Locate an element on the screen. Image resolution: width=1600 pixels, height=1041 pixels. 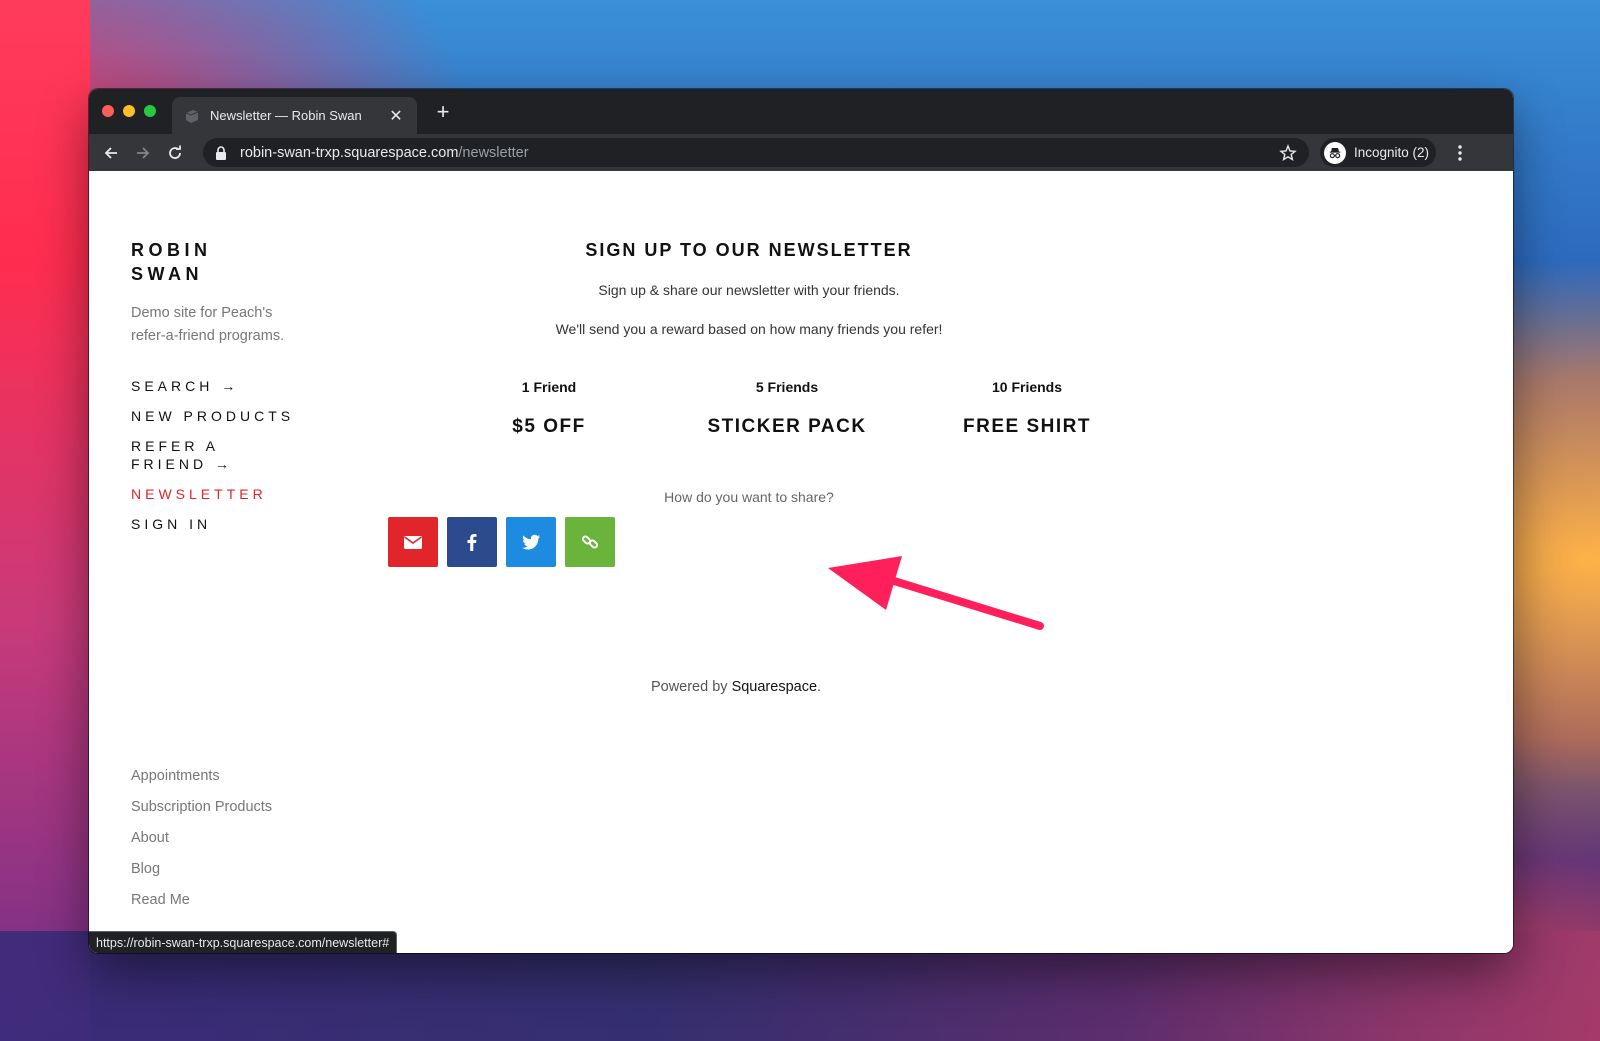
squarespace-favicon-icon is located at coordinates (192, 116).